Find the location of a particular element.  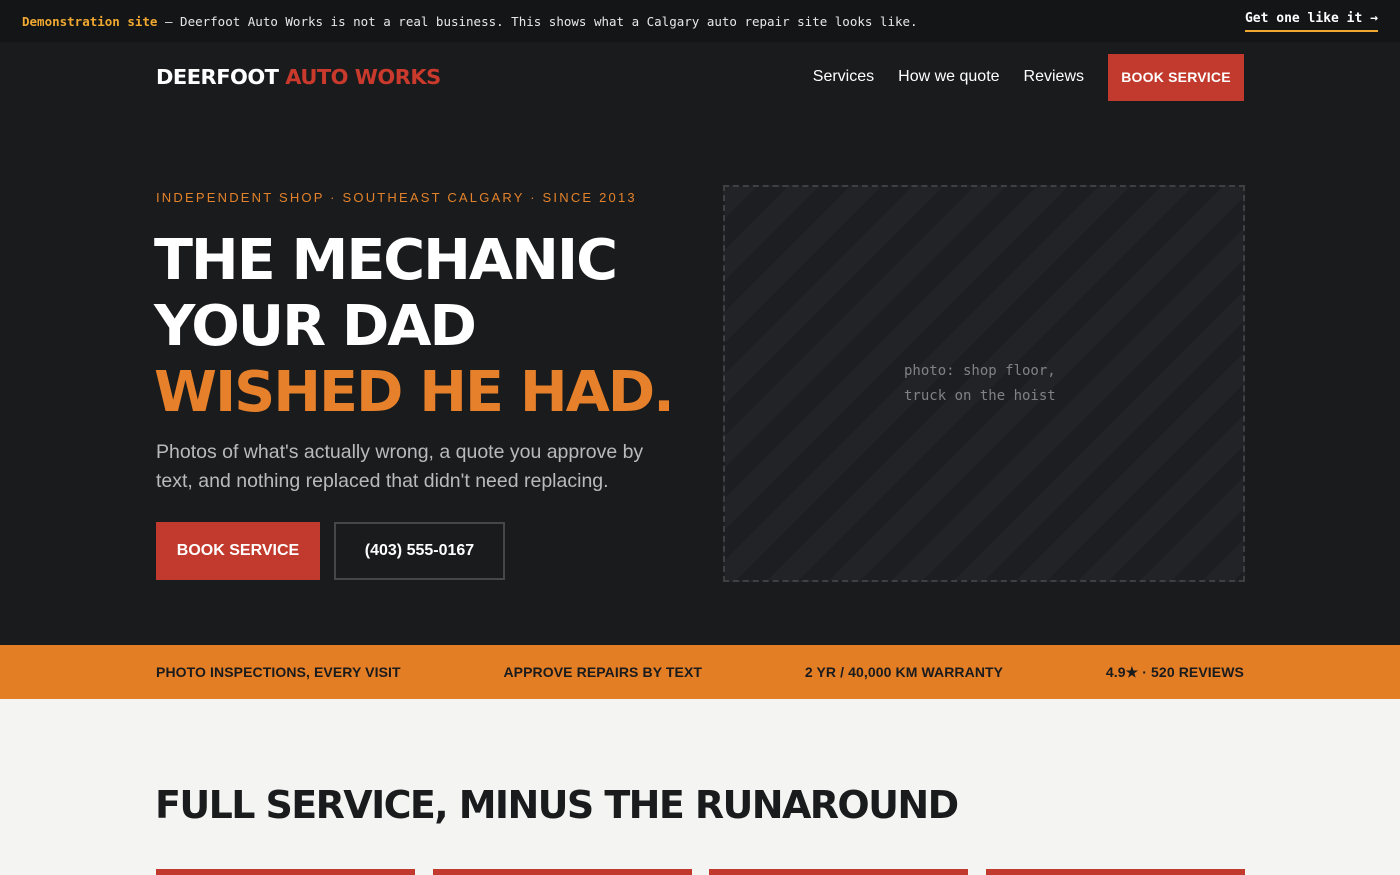

trust-item-warranty: 2 YR / 40,000 KM WARRANTY is located at coordinates (904, 672).